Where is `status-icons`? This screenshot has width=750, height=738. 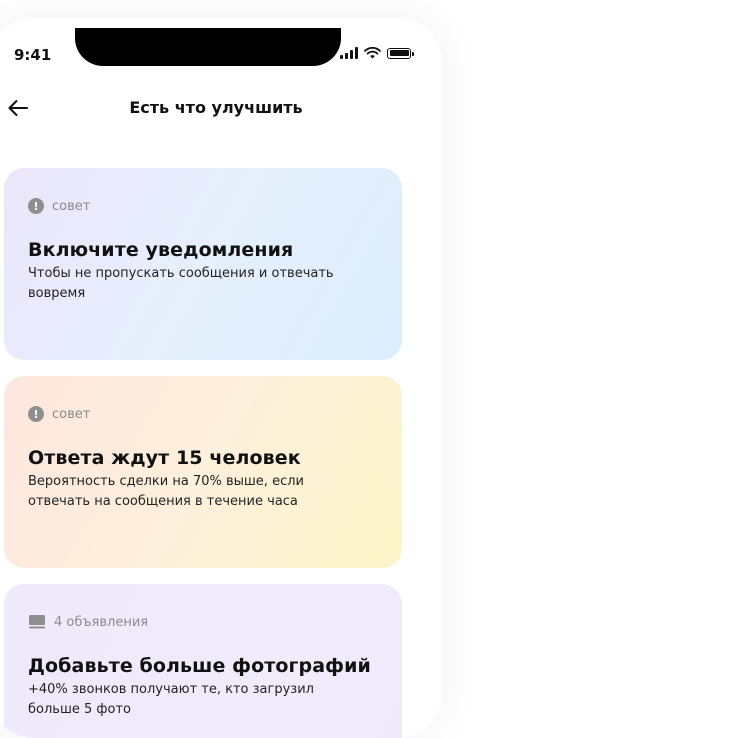
status-icons is located at coordinates (377, 53).